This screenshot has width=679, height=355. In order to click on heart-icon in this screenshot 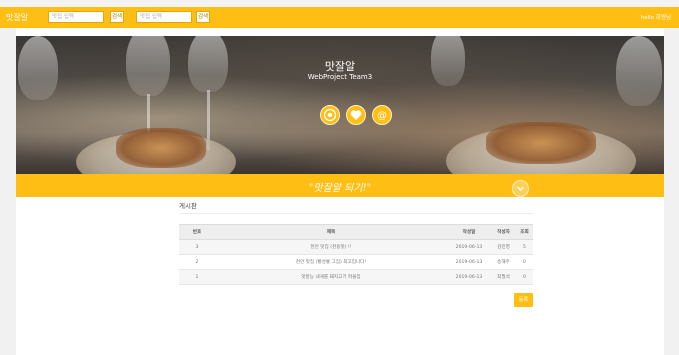, I will do `click(356, 115)`.